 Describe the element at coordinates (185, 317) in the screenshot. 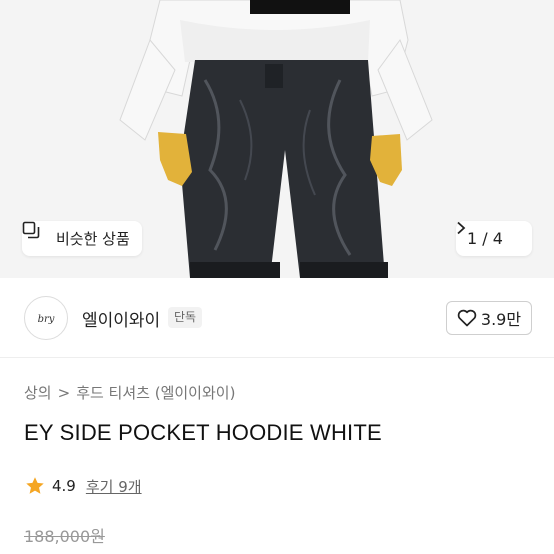

I see `exclusive-badge: 단독` at that location.